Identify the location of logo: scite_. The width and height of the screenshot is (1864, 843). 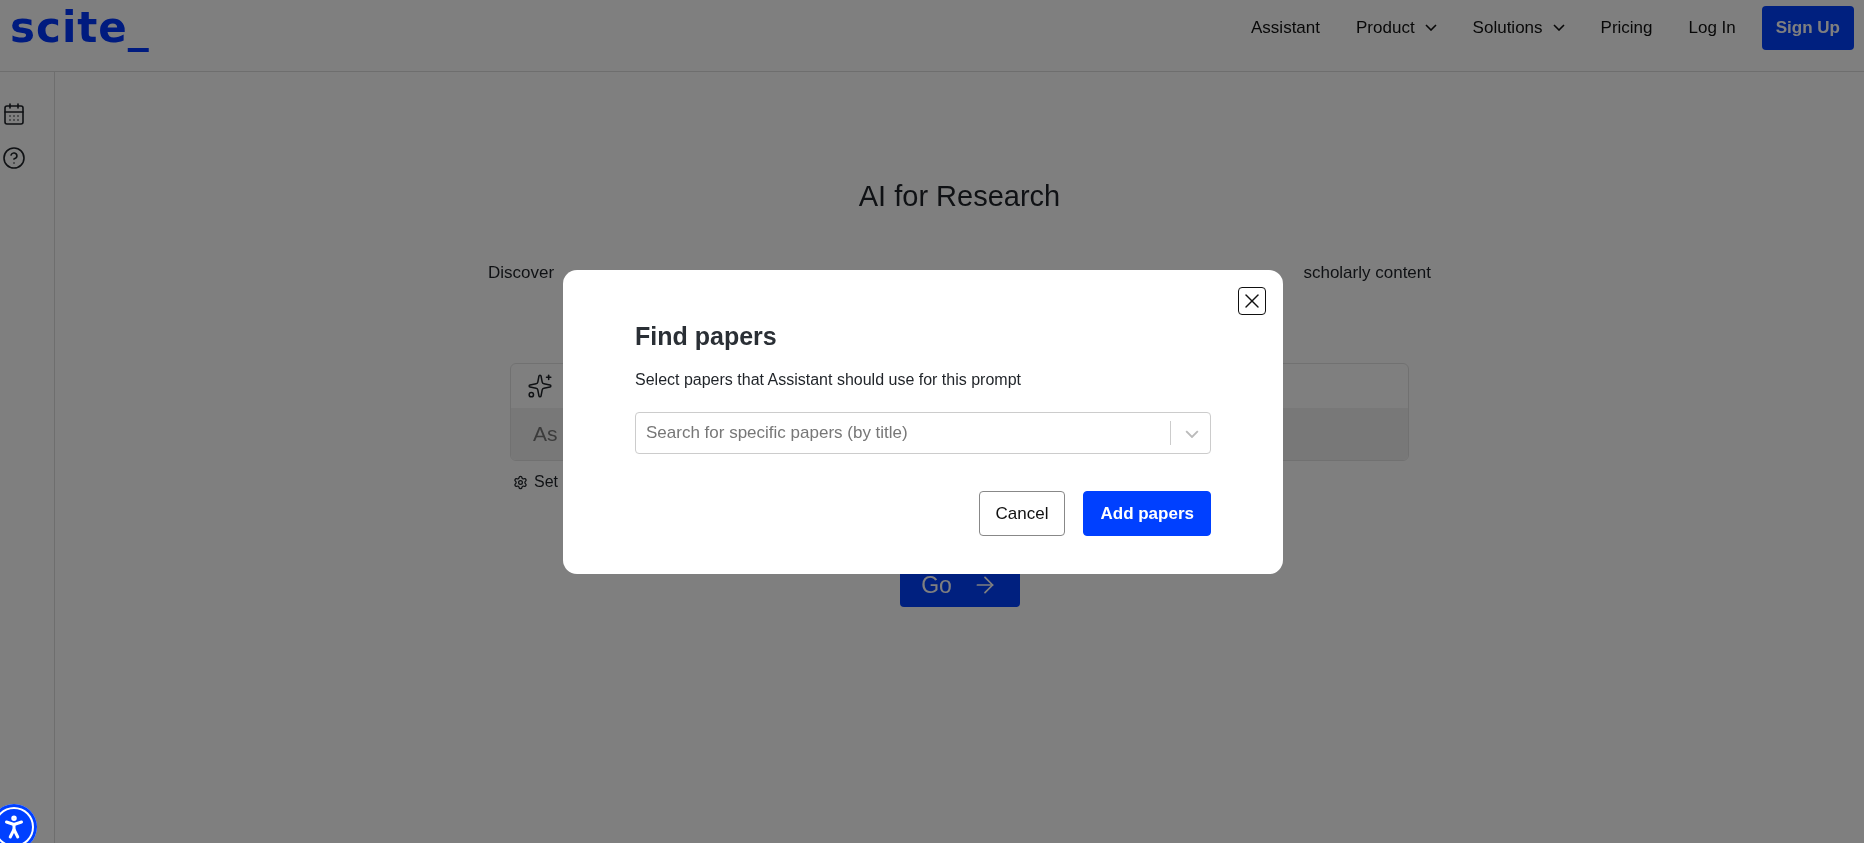
(80, 27).